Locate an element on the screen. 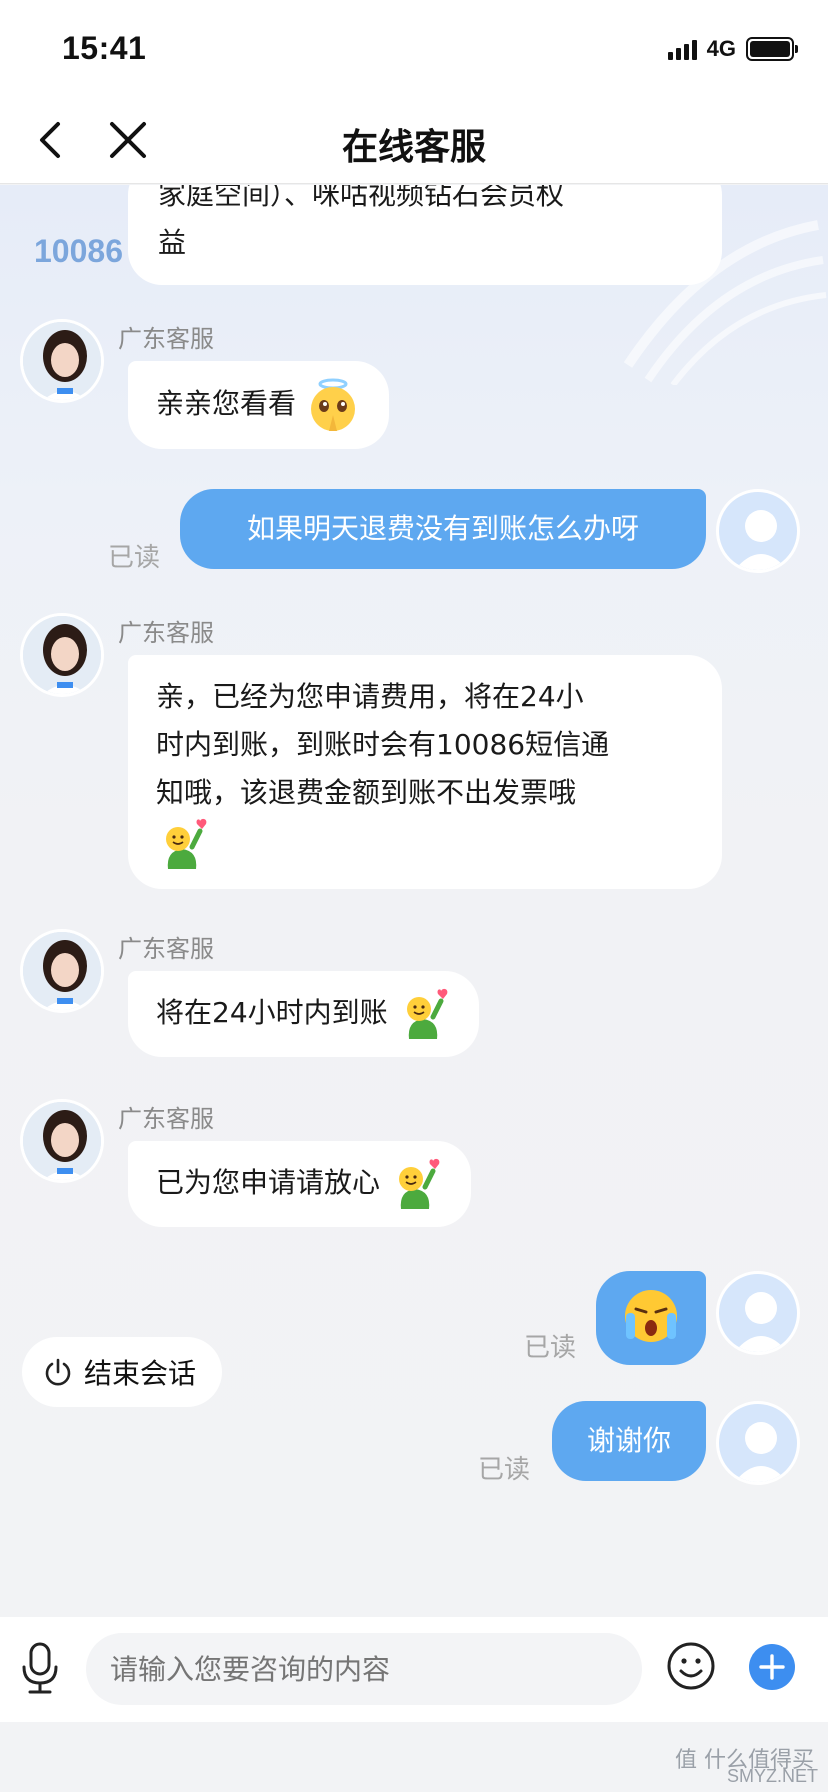 The image size is (828, 1792). input-bar is located at coordinates (414, 1669).